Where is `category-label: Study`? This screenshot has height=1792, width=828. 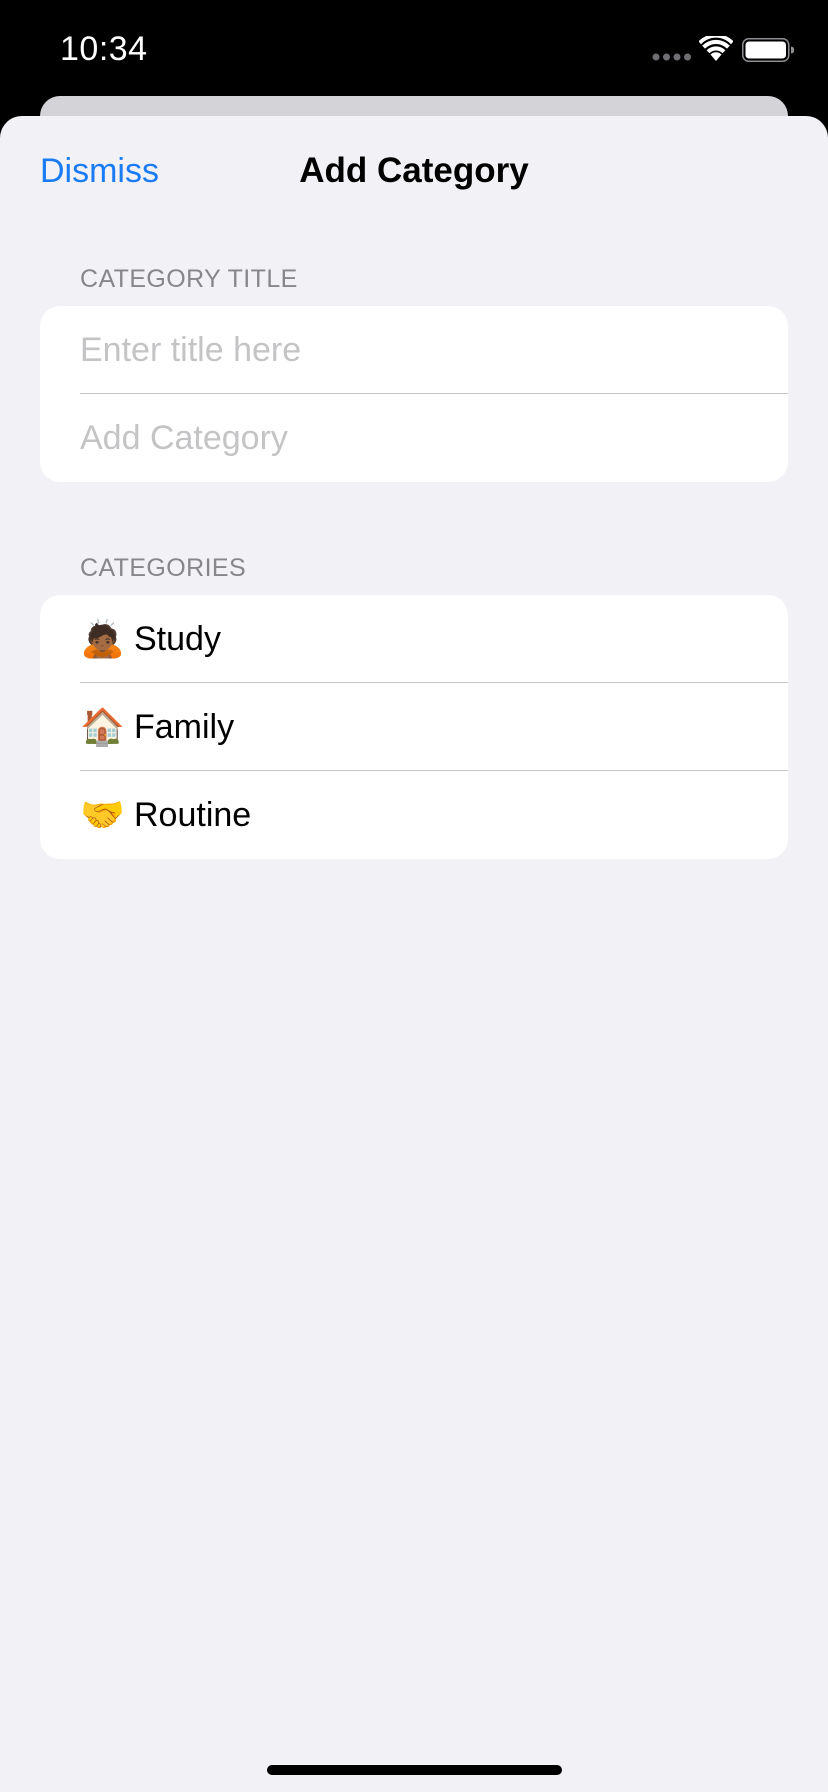
category-label: Study is located at coordinates (177, 638).